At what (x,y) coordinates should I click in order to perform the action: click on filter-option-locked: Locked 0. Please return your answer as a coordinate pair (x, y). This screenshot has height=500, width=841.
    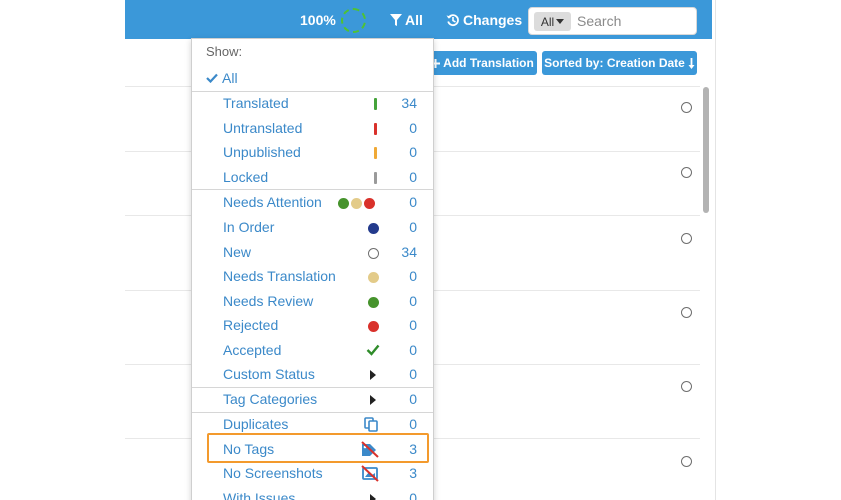
    Looking at the image, I should click on (312, 178).